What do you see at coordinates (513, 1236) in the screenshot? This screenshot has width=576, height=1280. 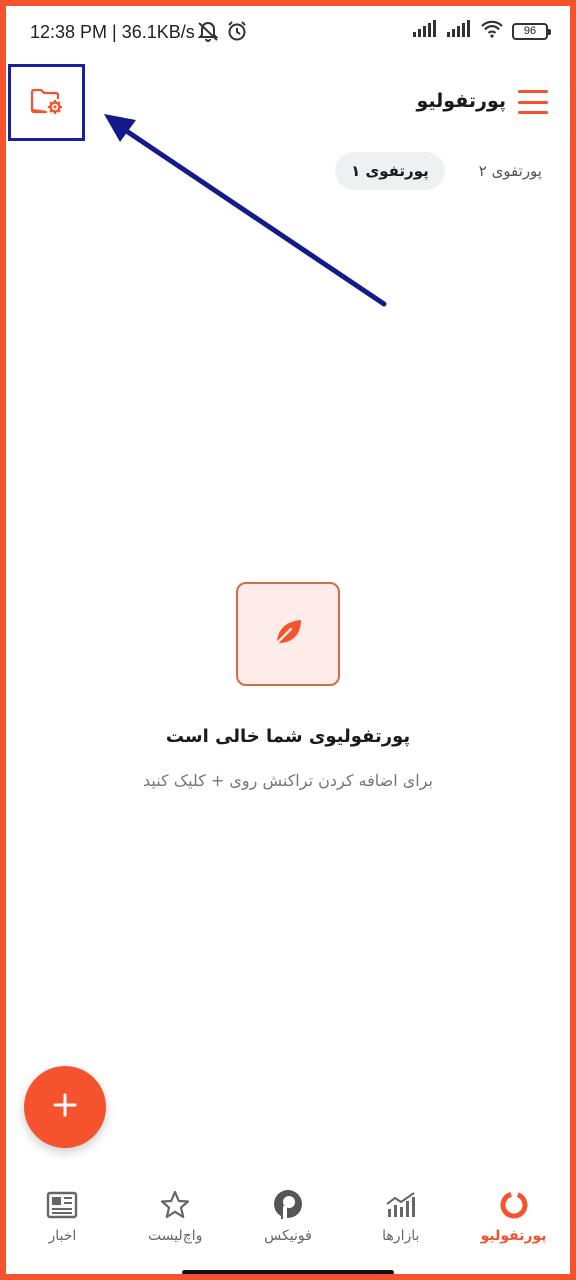 I see `nav-label: پورتفولیو` at bounding box center [513, 1236].